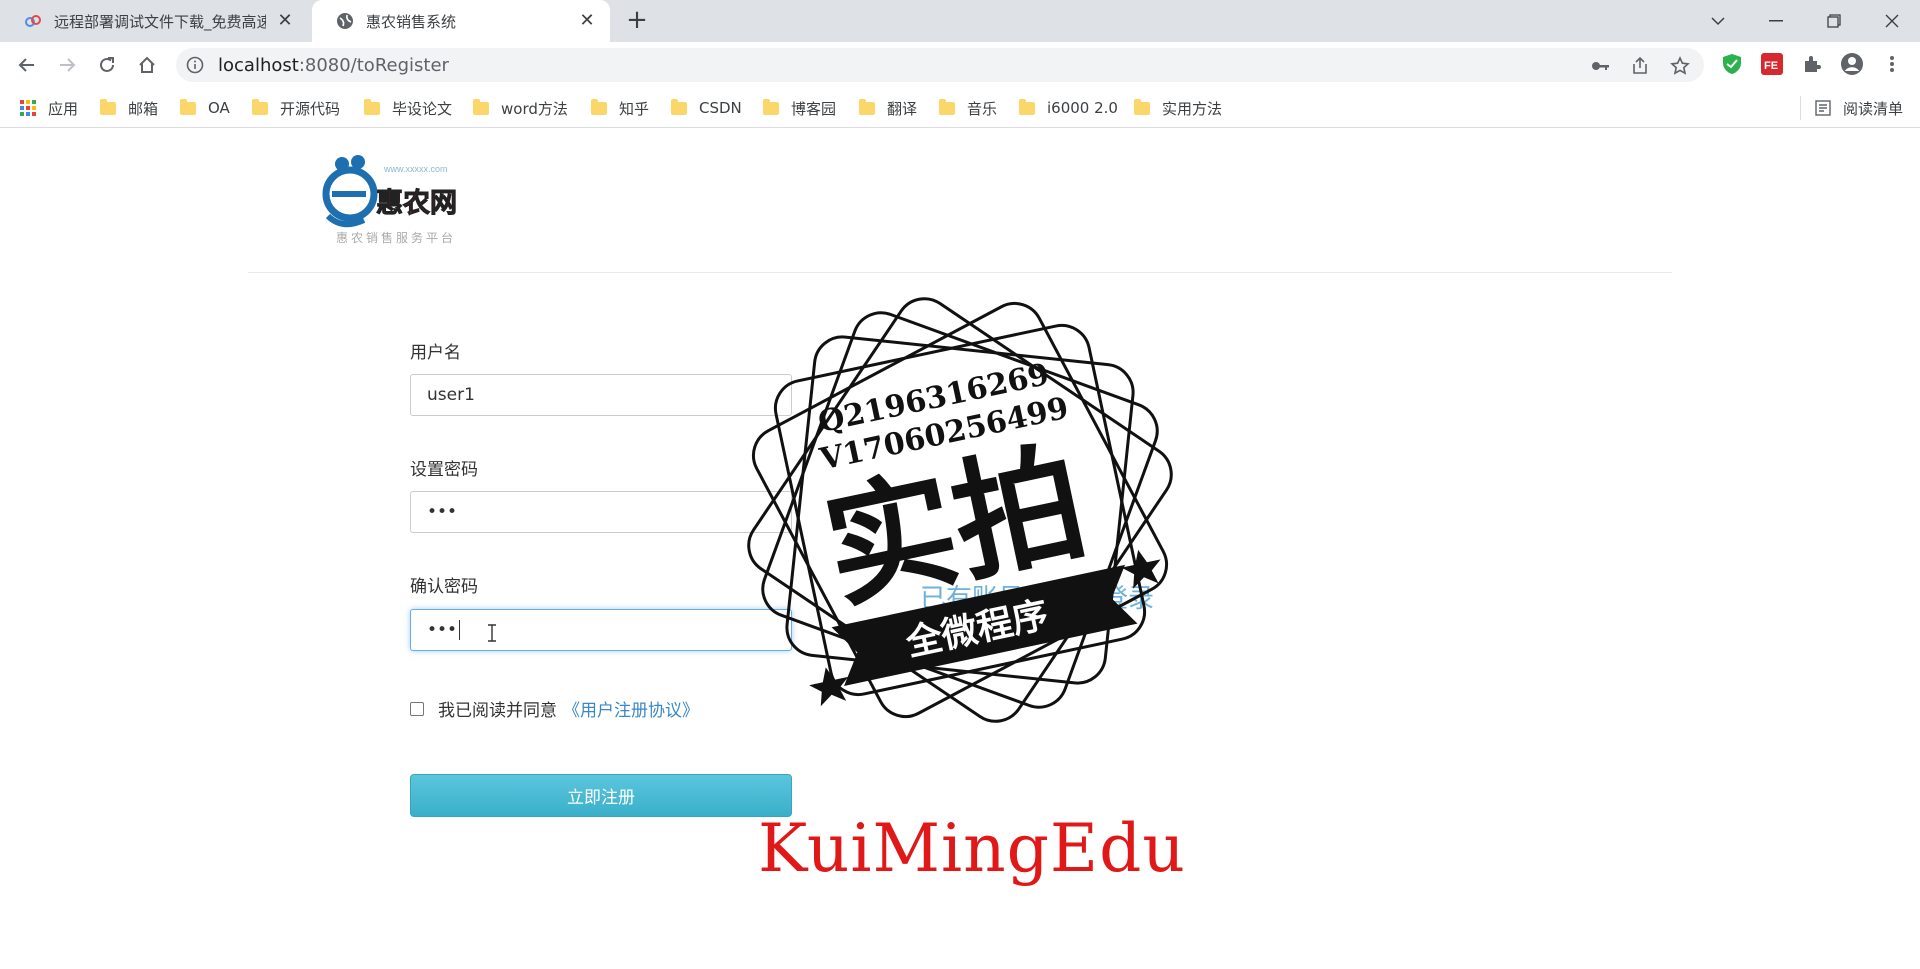 This screenshot has width=1920, height=969. Describe the element at coordinates (333, 65) in the screenshot. I see `url-text: localhost:8080/toRegister` at that location.